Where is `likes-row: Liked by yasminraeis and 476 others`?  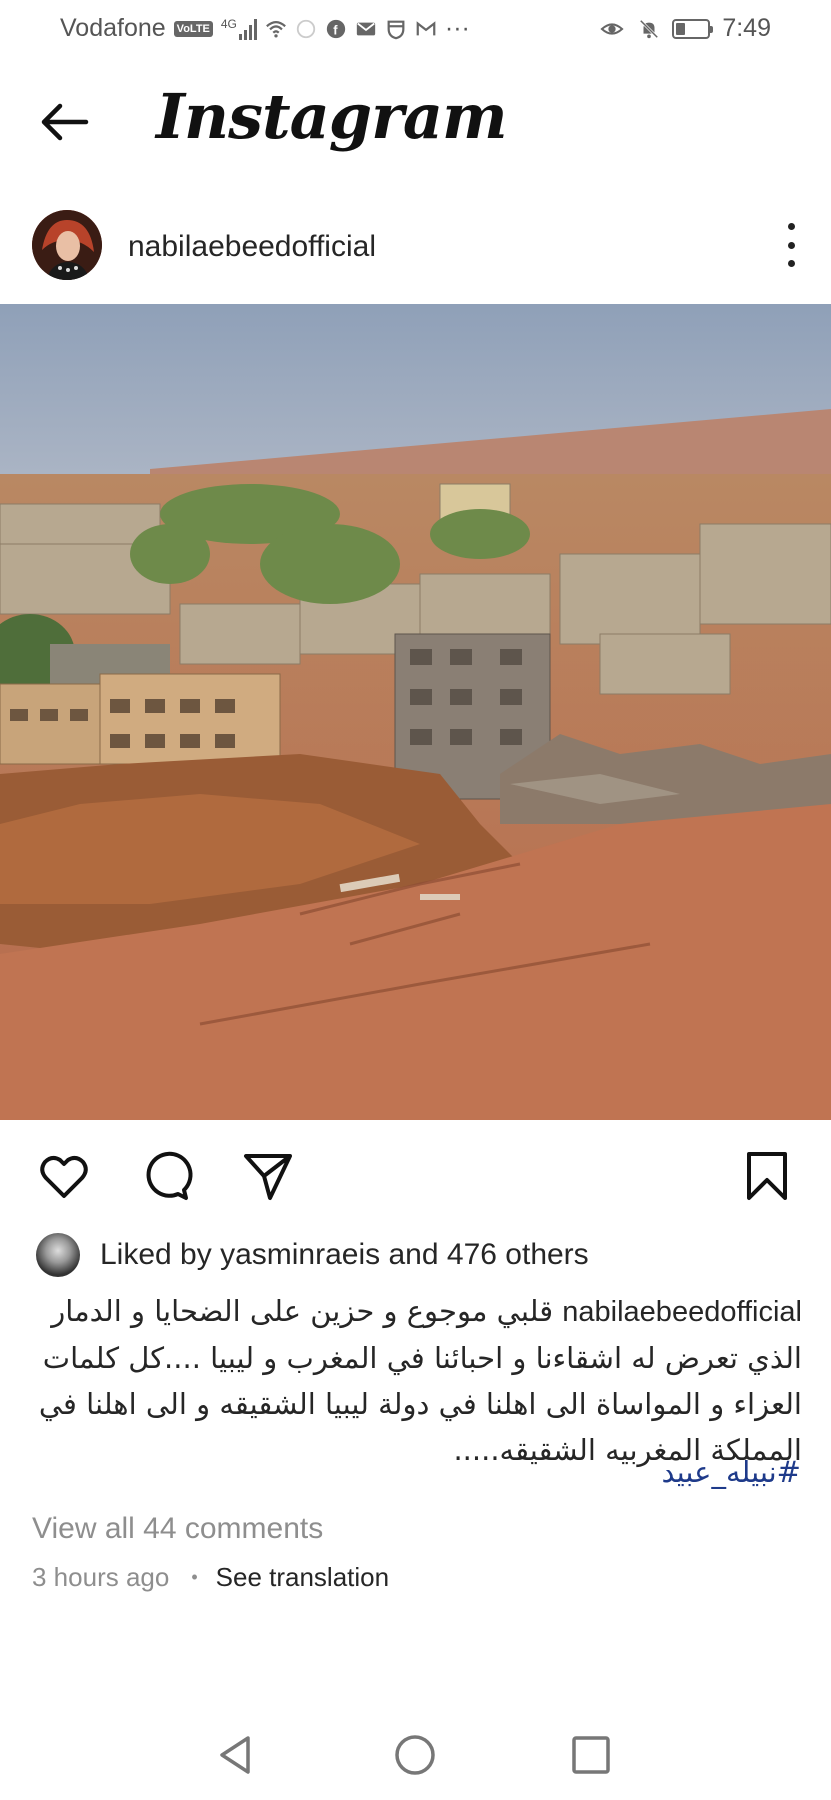
likes-row: Liked by yasminraeis and 476 others is located at coordinates (312, 1255).